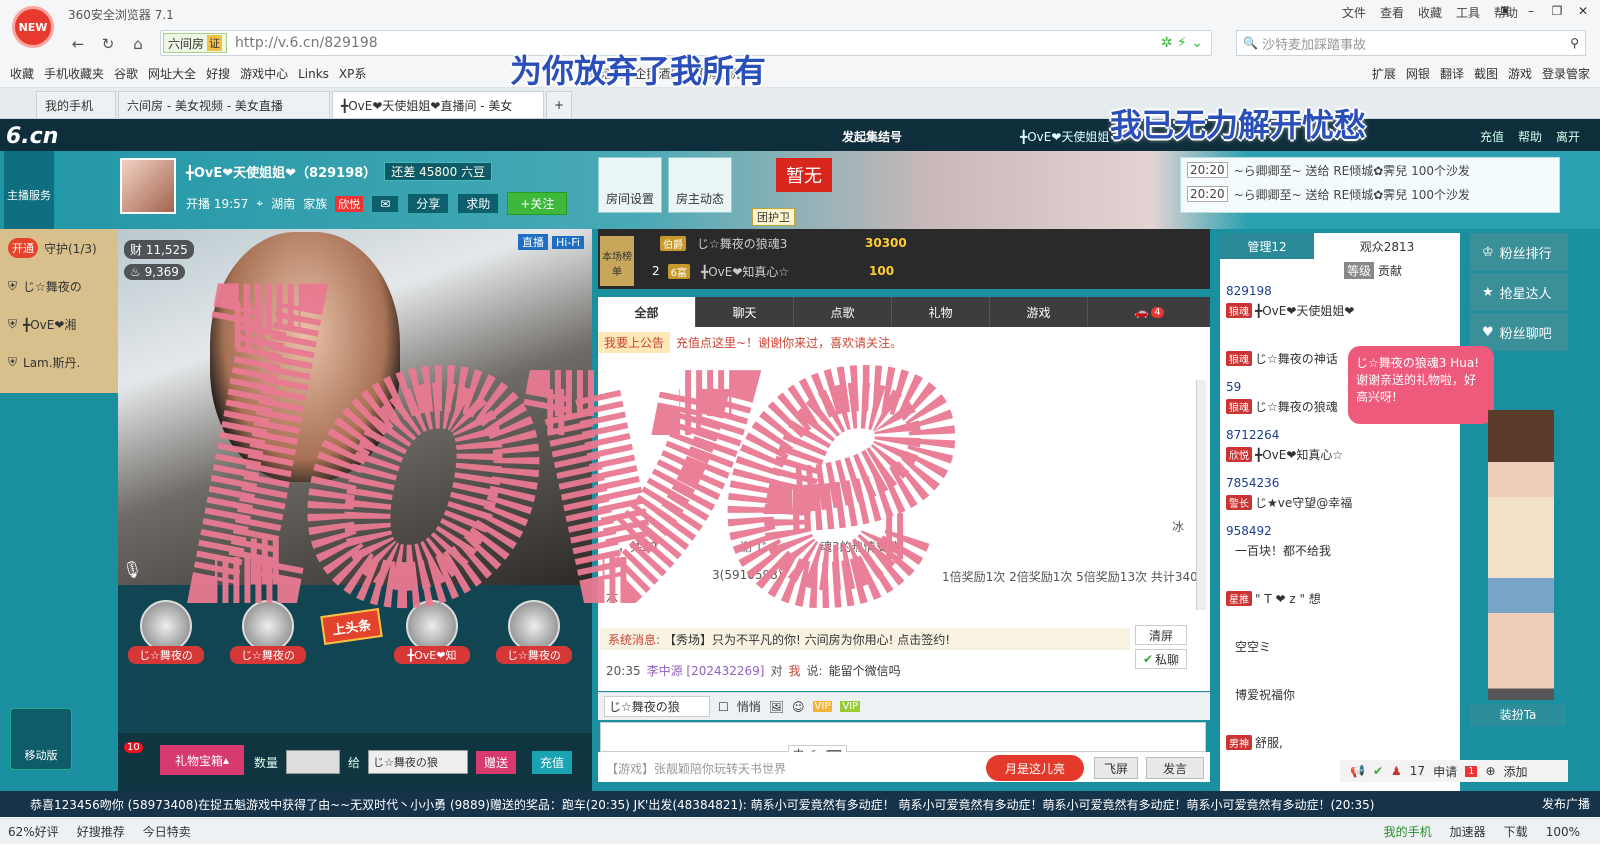 The height and width of the screenshot is (861, 1600). What do you see at coordinates (1378, 771) in the screenshot?
I see `ok-icon: ✔` at bounding box center [1378, 771].